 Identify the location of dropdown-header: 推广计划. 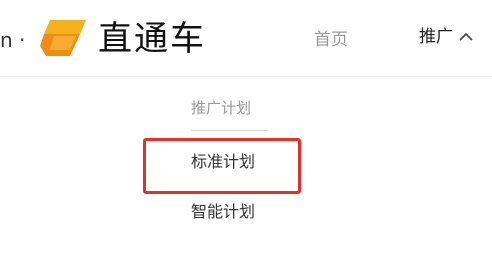
(221, 108).